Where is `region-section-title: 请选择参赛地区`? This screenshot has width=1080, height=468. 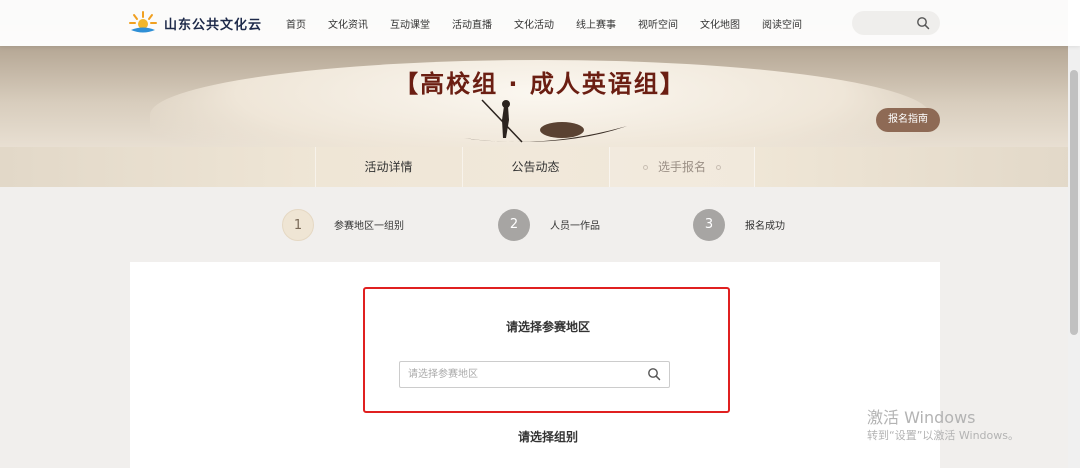
region-section-title: 请选择参赛地区 is located at coordinates (547, 327).